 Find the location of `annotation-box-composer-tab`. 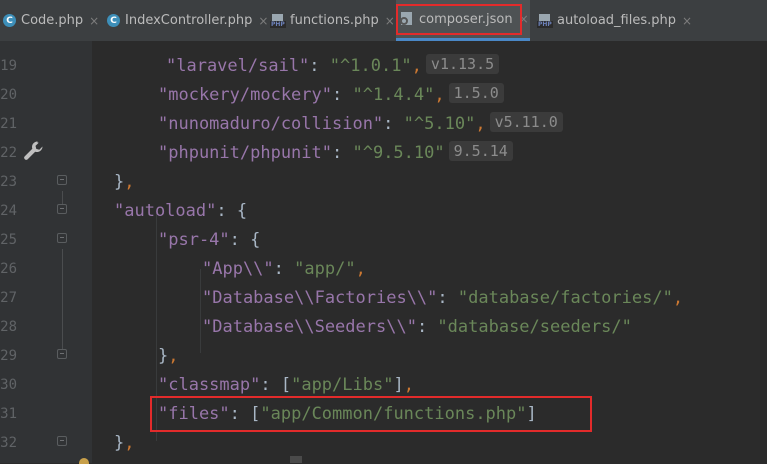

annotation-box-composer-tab is located at coordinates (459, 19).